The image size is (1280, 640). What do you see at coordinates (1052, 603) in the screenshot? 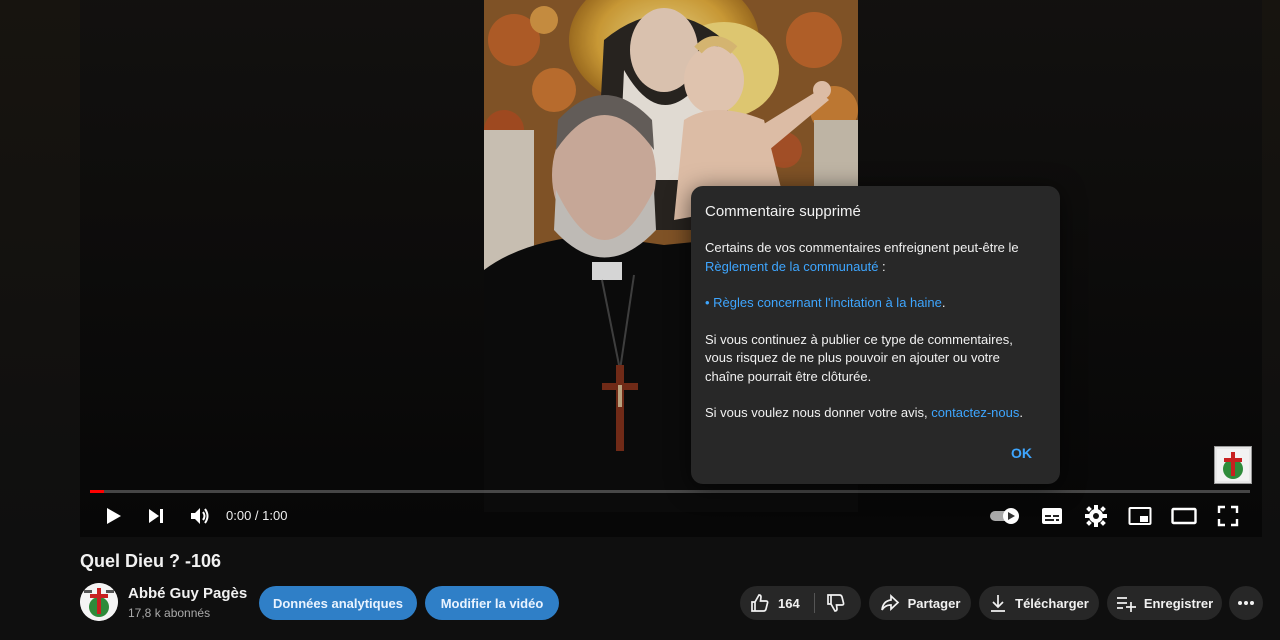
I see `download-label: Télécharger` at bounding box center [1052, 603].